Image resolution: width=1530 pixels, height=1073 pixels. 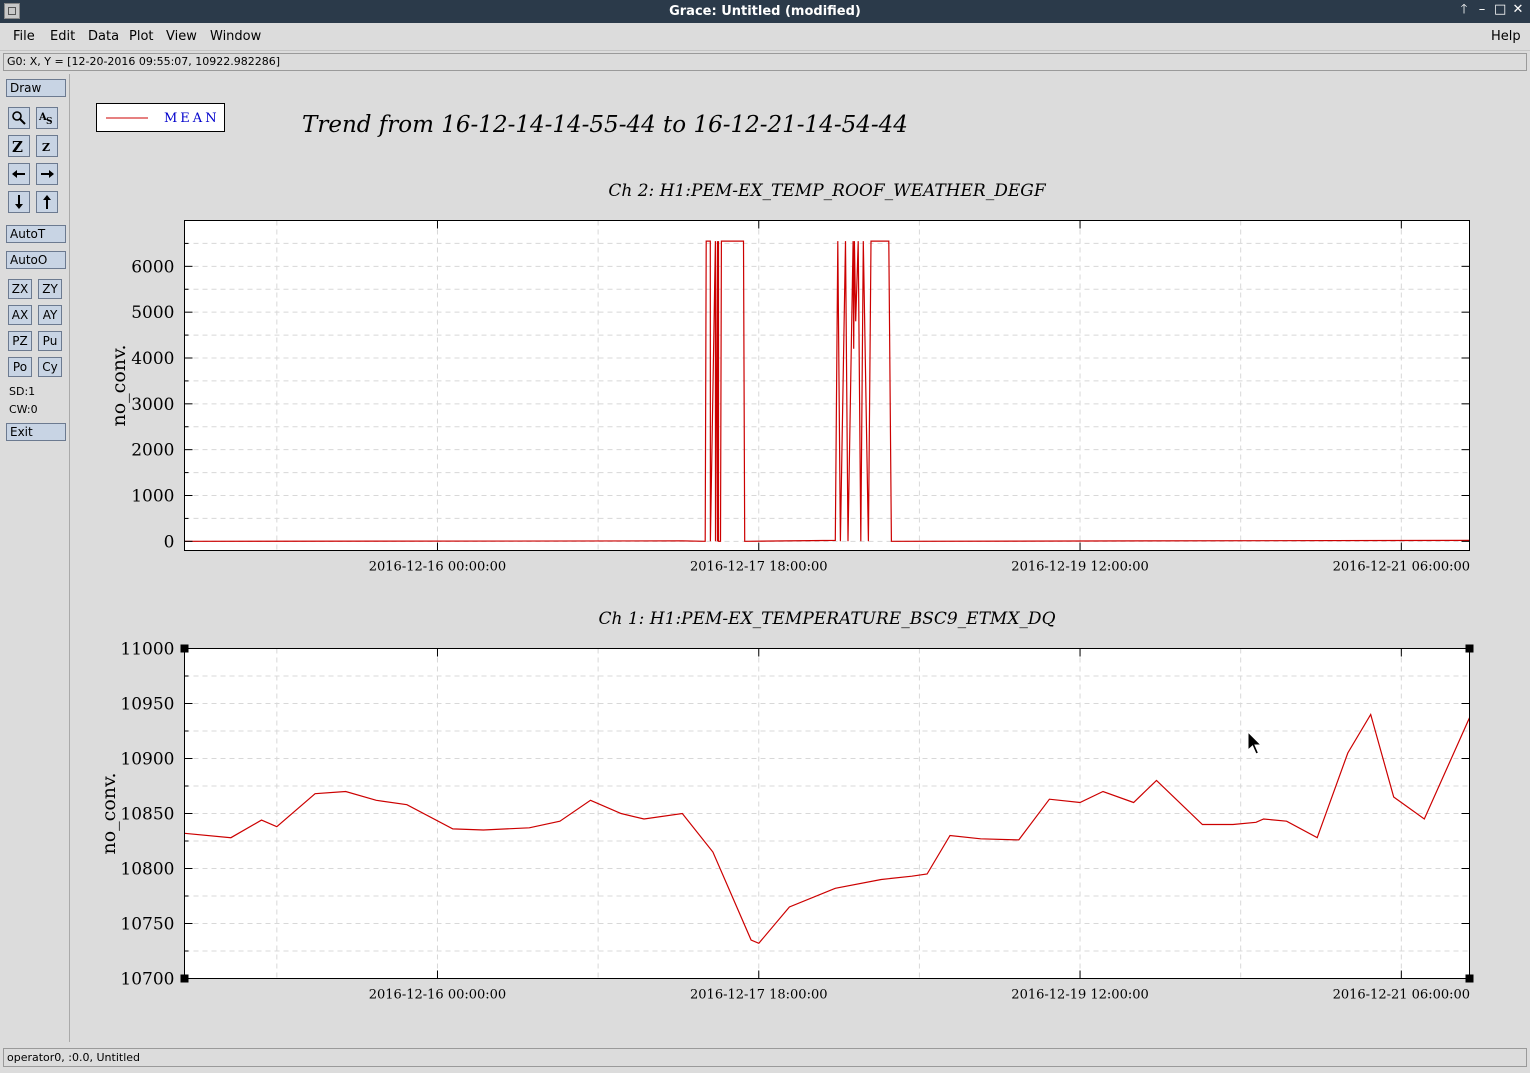 I want to click on zoom-out-icon: Z, so click(x=47, y=146).